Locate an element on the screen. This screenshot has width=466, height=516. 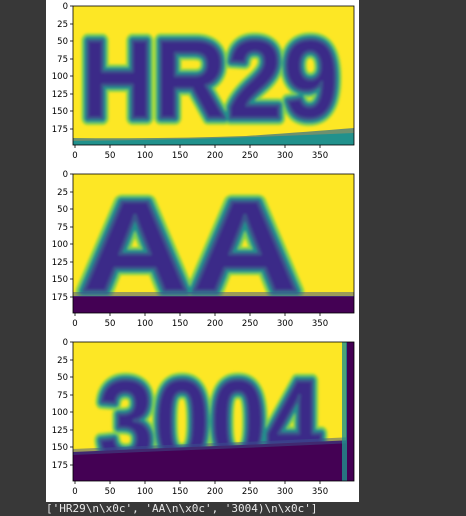
y-axis-panel-3: 0 25 50 75 100 125 150 175 is located at coordinates (62, 404).